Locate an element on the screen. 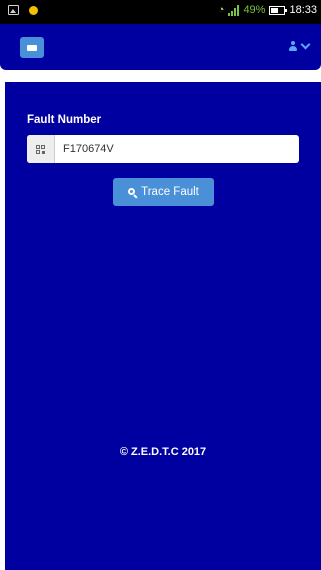  menu-button is located at coordinates (32, 47).